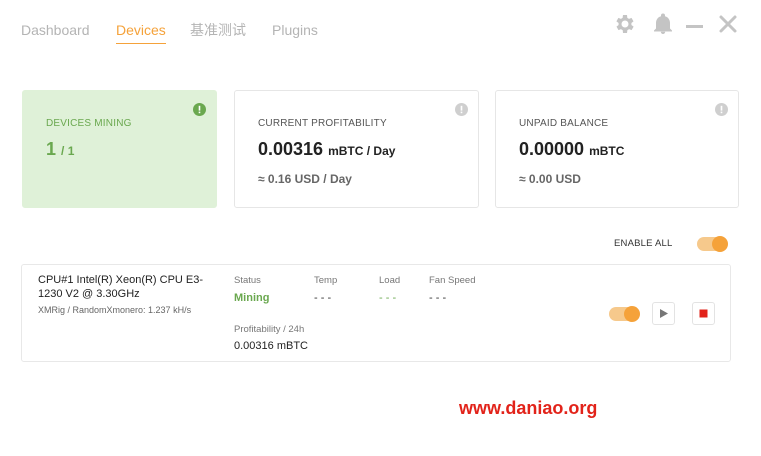 Image resolution: width=761 pixels, height=456 pixels. What do you see at coordinates (141, 32) in the screenshot?
I see `tab-devices: Devices` at bounding box center [141, 32].